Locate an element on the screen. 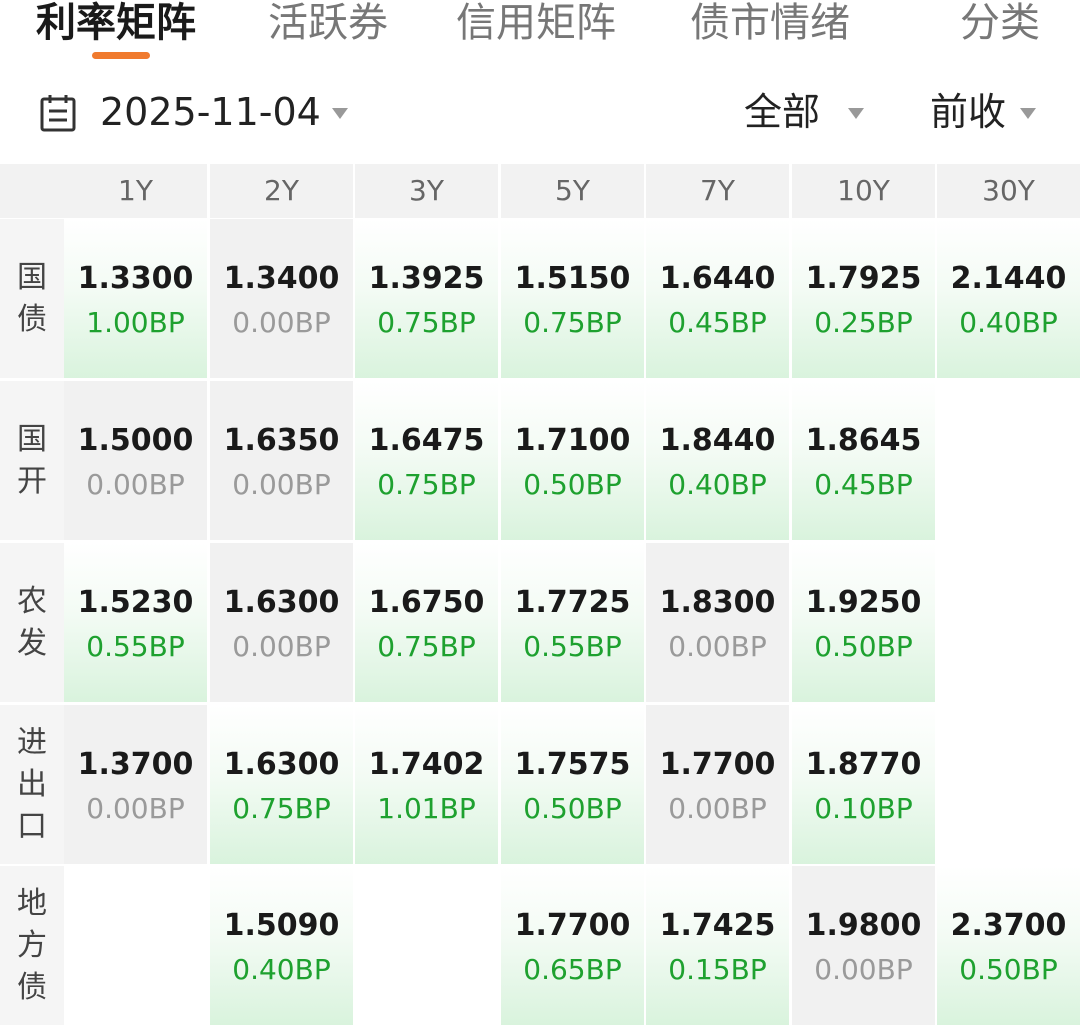 This screenshot has height=1025, width=1080. yield-value: 2.3700 is located at coordinates (1008, 925).